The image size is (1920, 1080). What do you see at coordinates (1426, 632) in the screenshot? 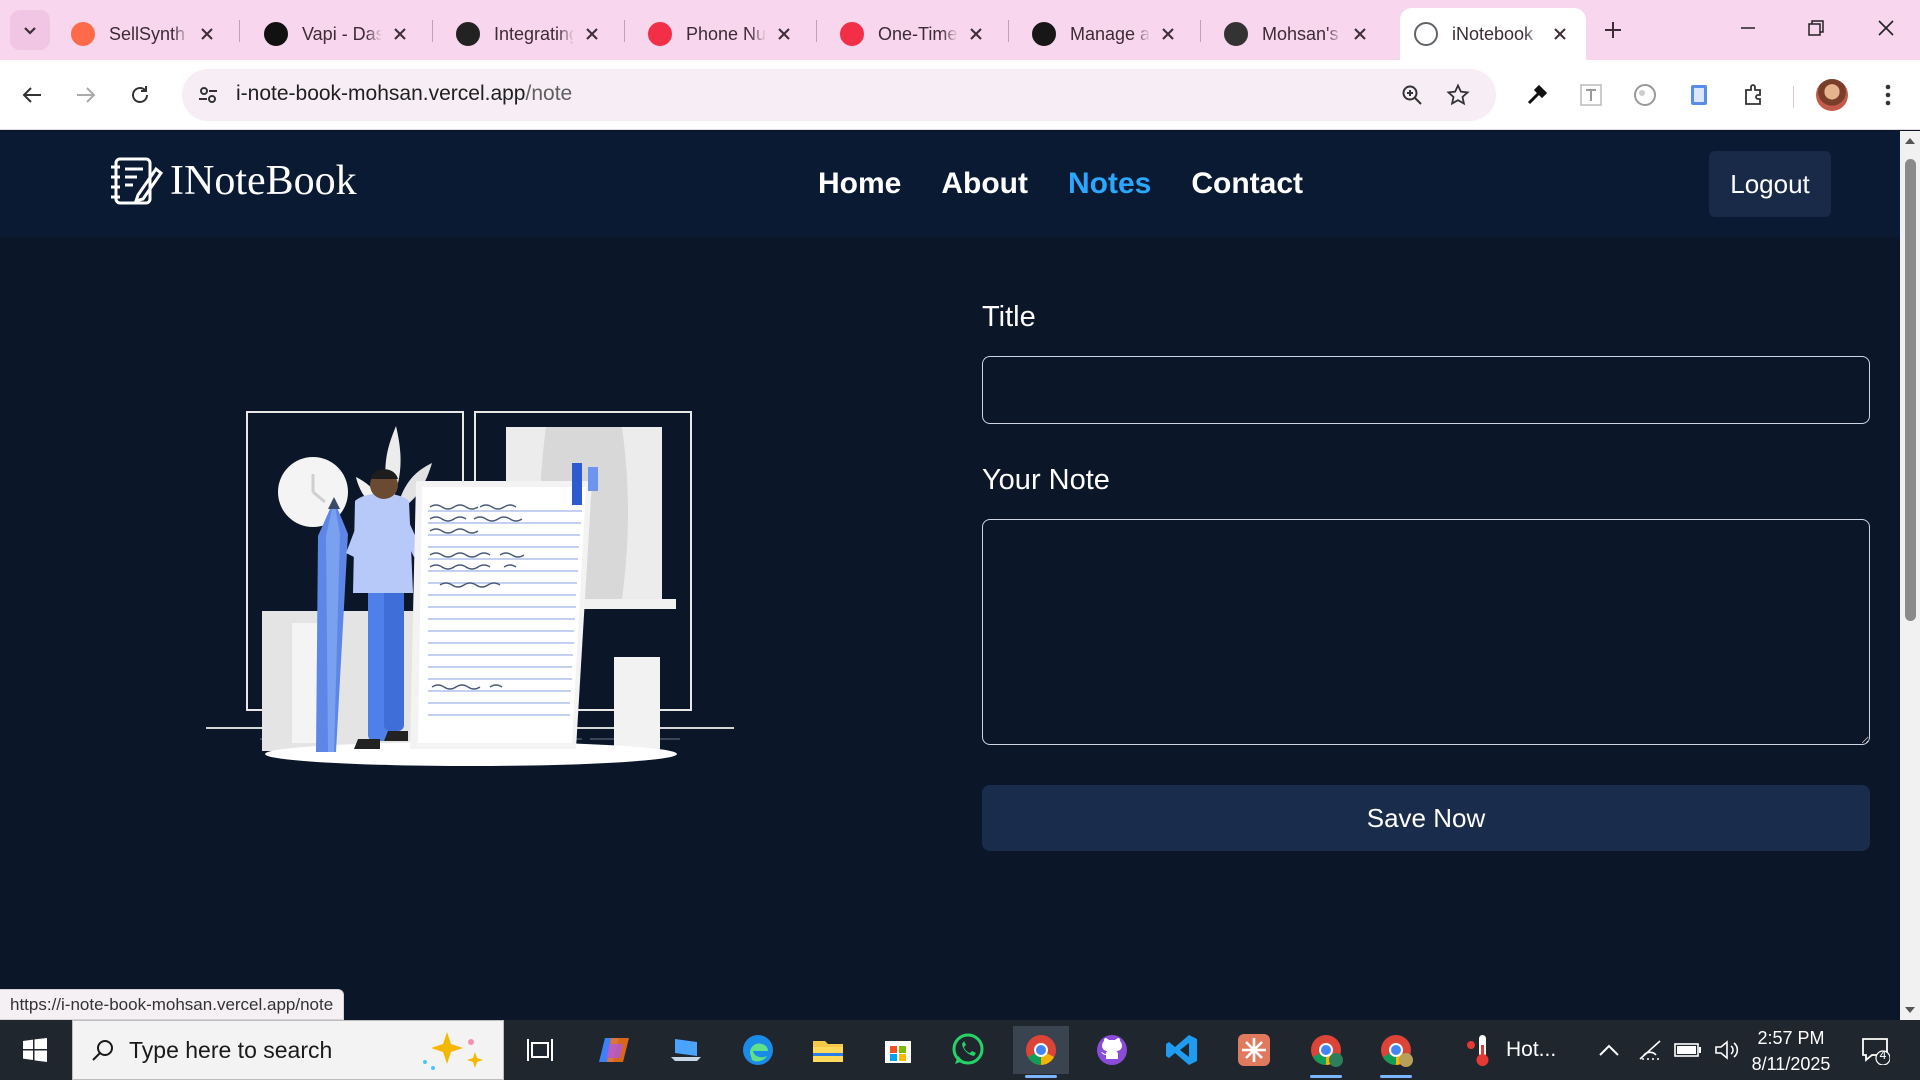
I see `note-textarea` at bounding box center [1426, 632].